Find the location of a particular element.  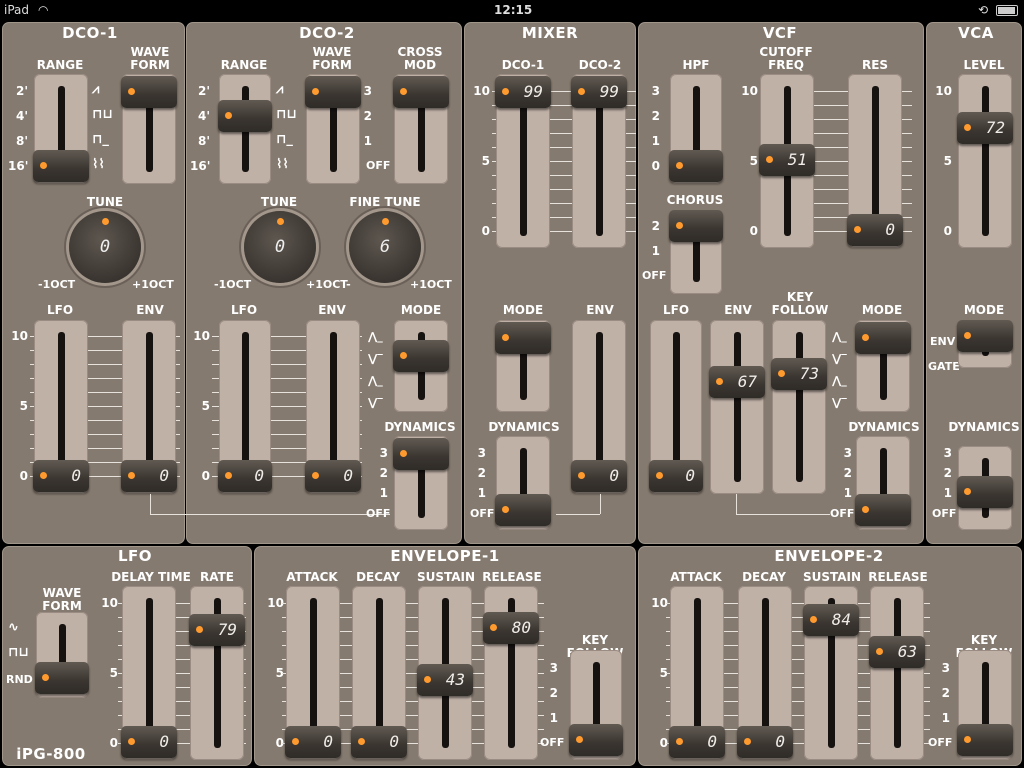

dco2-lfo-slider: 0 is located at coordinates (245, 407).